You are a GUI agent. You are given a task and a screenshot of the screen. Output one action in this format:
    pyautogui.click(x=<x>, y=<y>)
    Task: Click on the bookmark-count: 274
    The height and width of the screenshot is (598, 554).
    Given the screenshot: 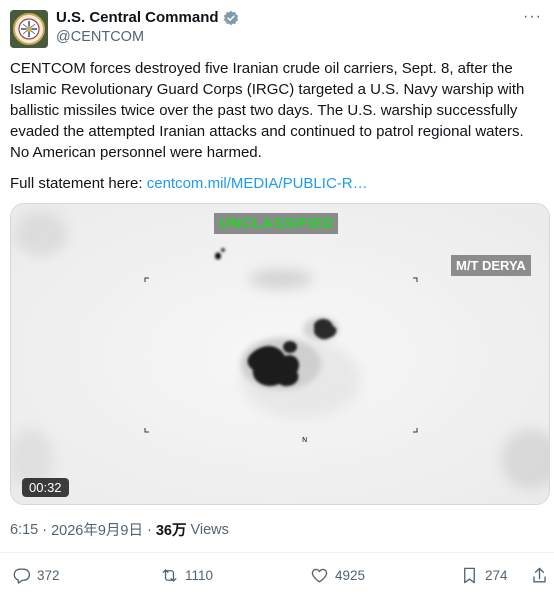 What is the action you would take?
    pyautogui.click(x=496, y=575)
    